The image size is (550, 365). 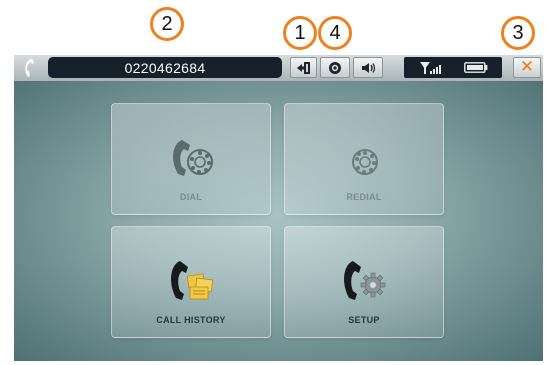 I want to click on call-history-icon, so click(x=192, y=280).